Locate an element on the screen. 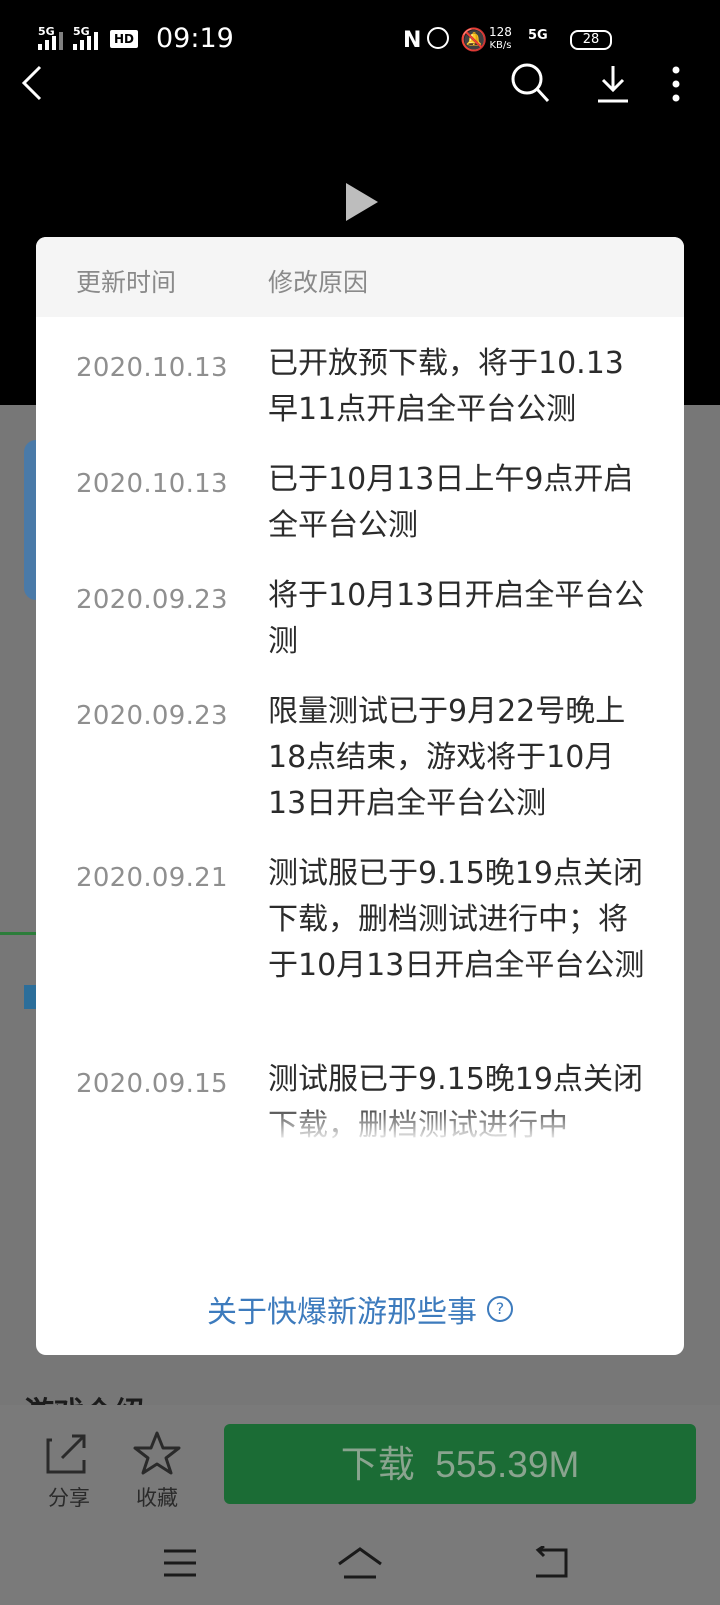 This screenshot has width=720, height=1605. download-icon is located at coordinates (613, 84).